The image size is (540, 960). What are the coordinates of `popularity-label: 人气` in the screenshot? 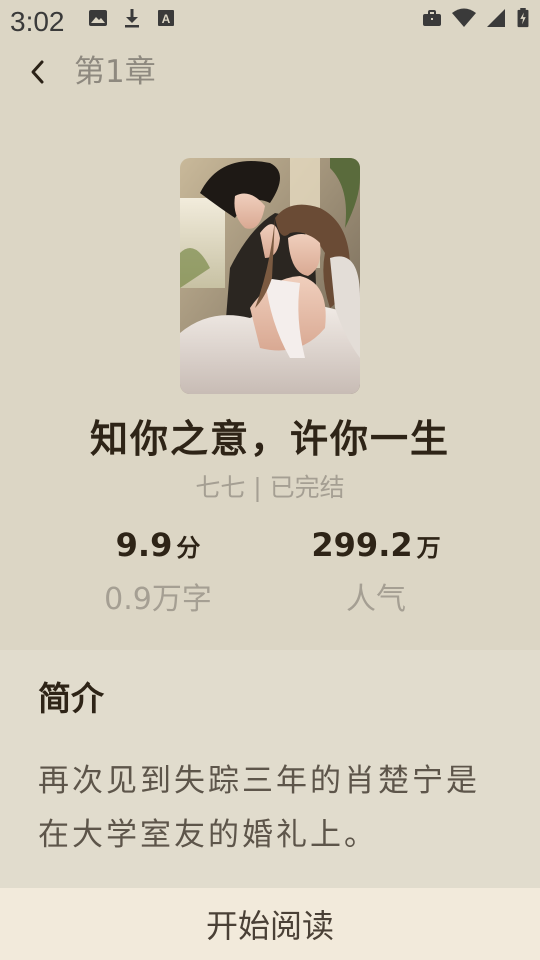 It's located at (376, 599).